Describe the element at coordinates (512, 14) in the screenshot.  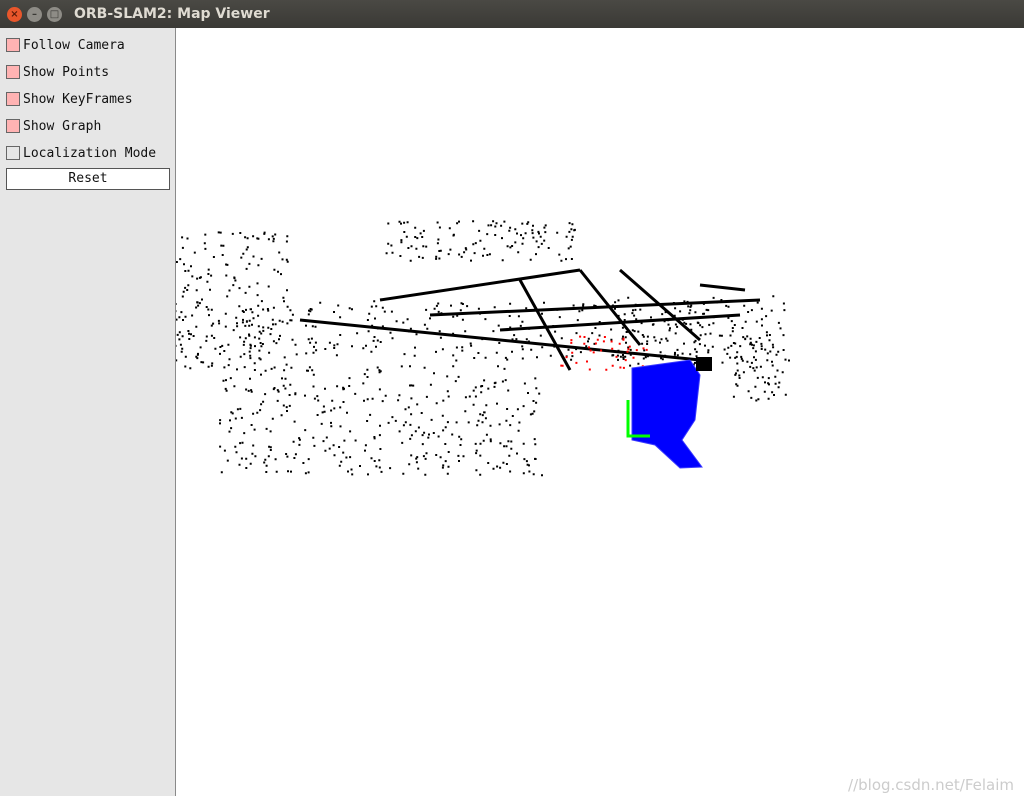
I see `title-bar: × – □ ORB-SLAM2: Map Viewer` at that location.